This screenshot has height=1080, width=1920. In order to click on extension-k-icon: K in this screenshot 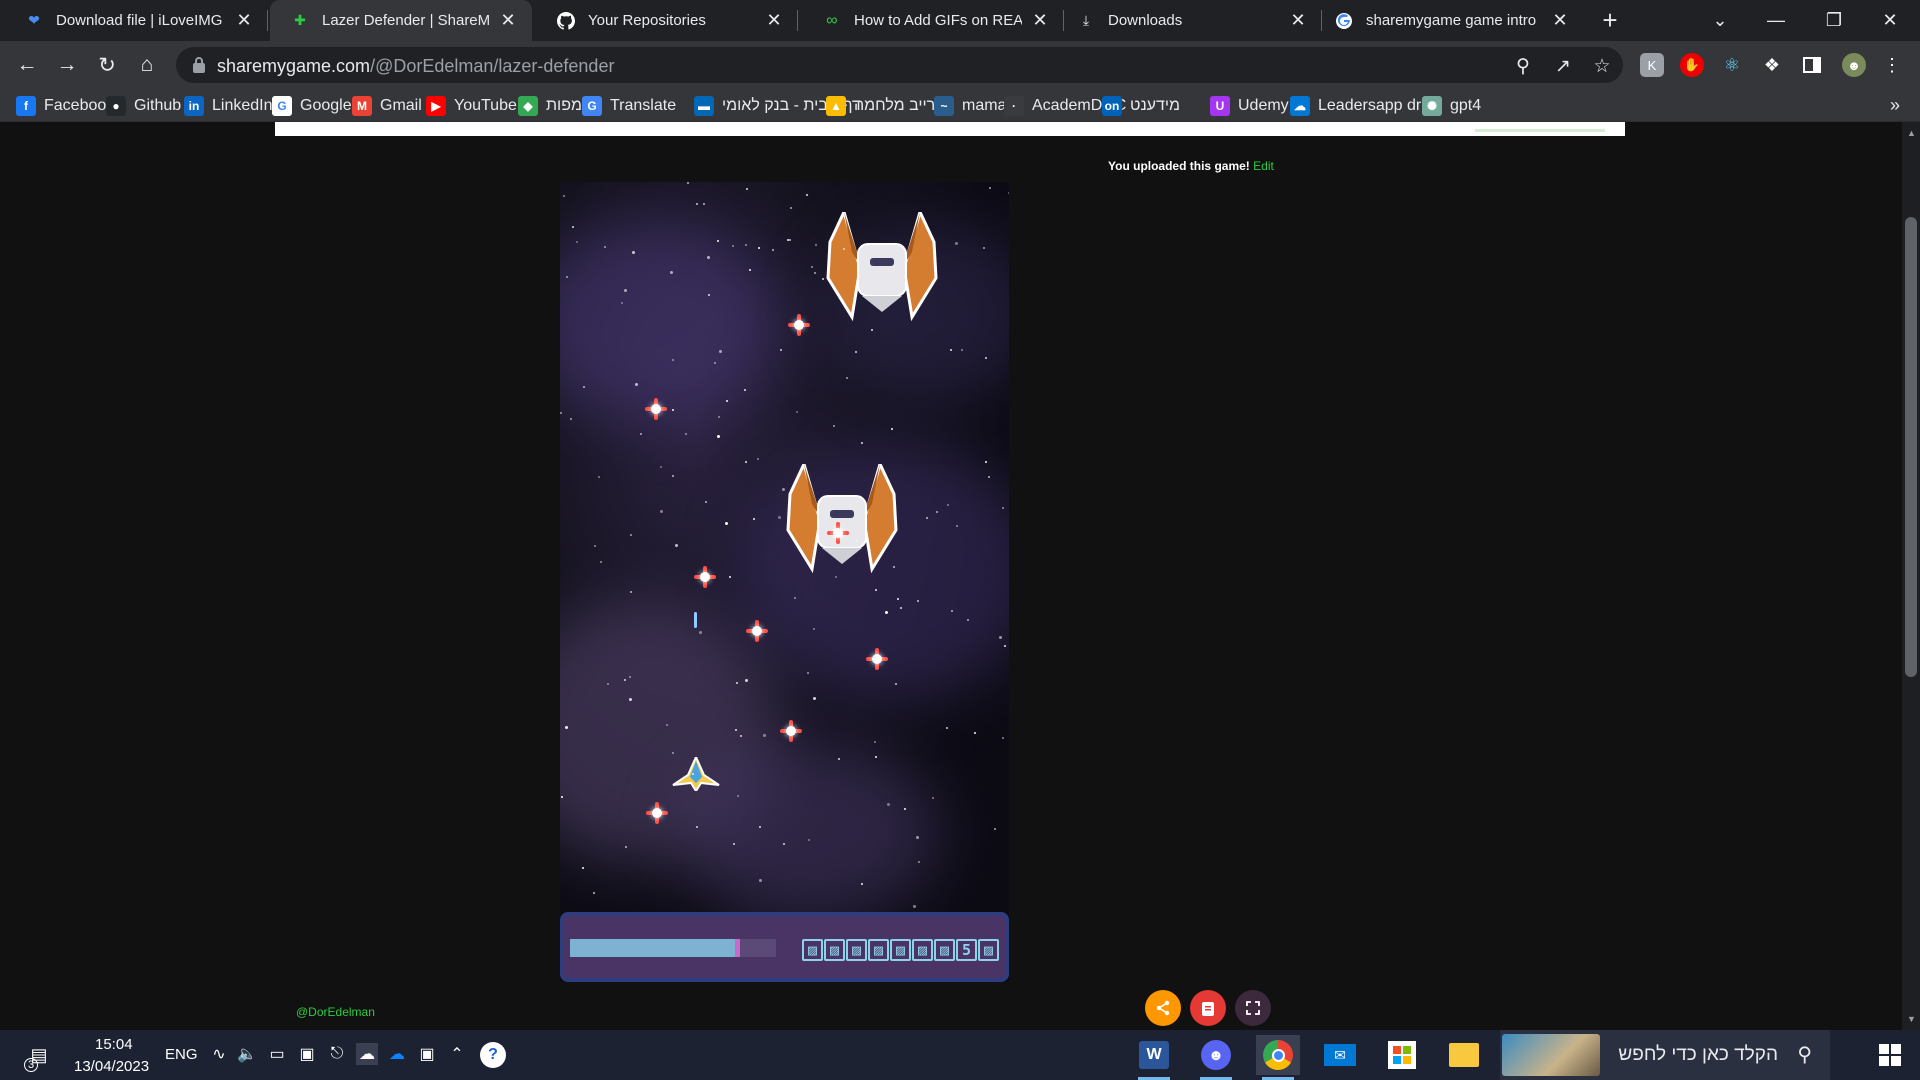, I will do `click(1652, 65)`.